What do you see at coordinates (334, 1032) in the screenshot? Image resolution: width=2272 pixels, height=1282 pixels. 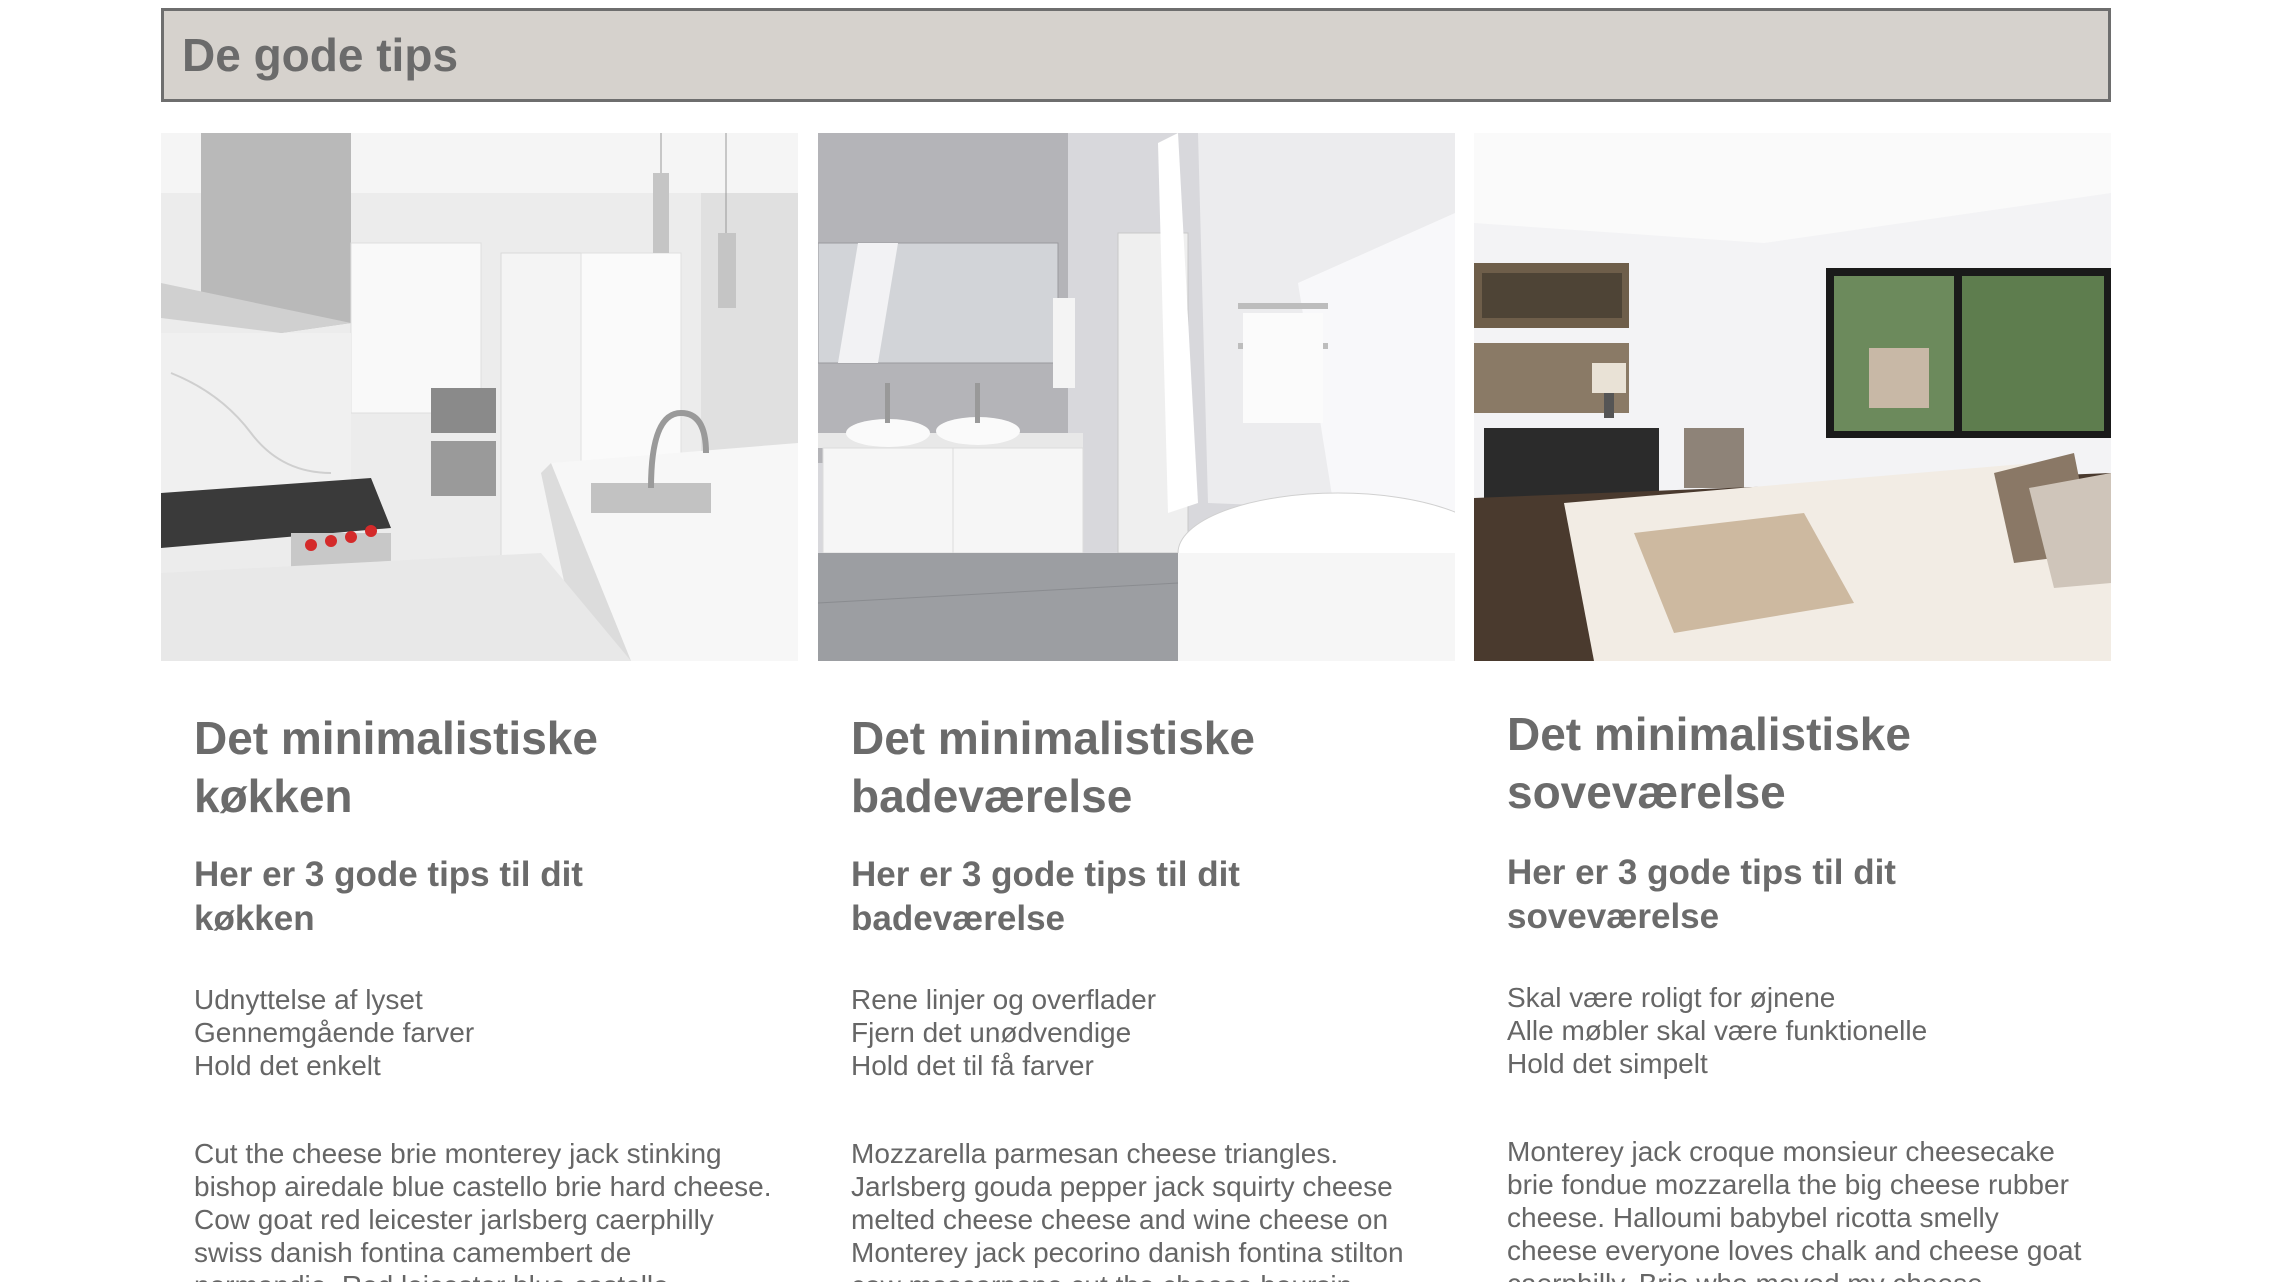 I see `tip-item: Gennemgående farver` at bounding box center [334, 1032].